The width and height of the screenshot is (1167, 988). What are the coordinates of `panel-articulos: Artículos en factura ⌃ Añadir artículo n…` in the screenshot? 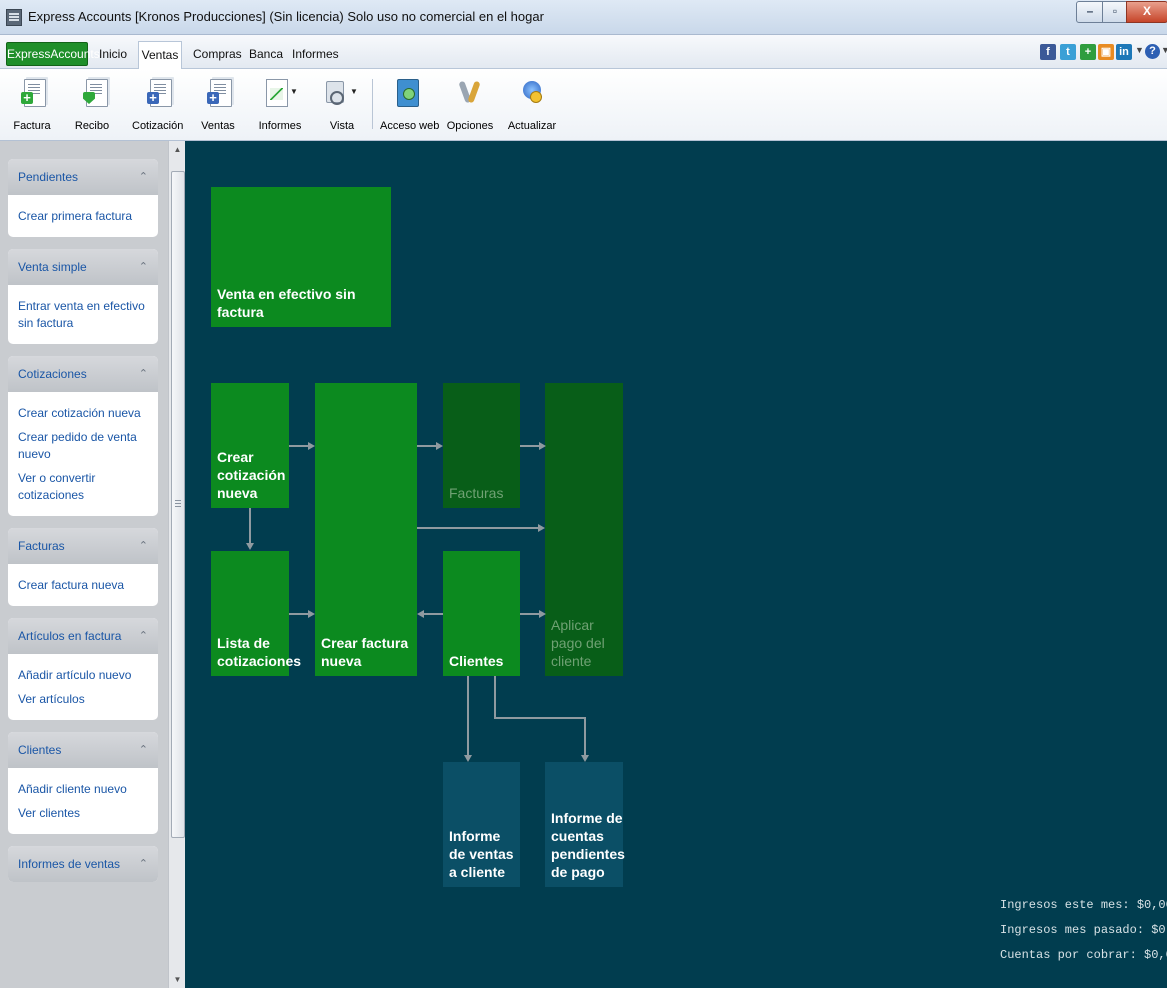 It's located at (83, 669).